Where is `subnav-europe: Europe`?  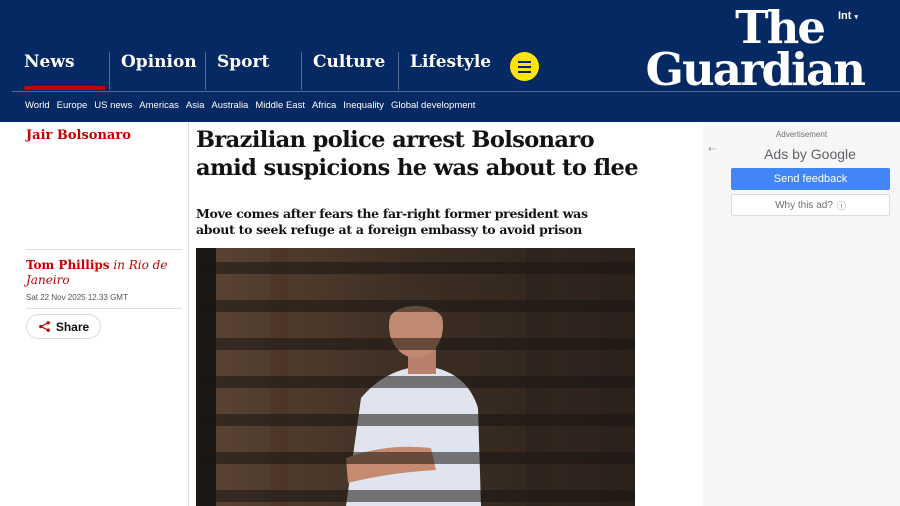
subnav-europe: Europe is located at coordinates (72, 105).